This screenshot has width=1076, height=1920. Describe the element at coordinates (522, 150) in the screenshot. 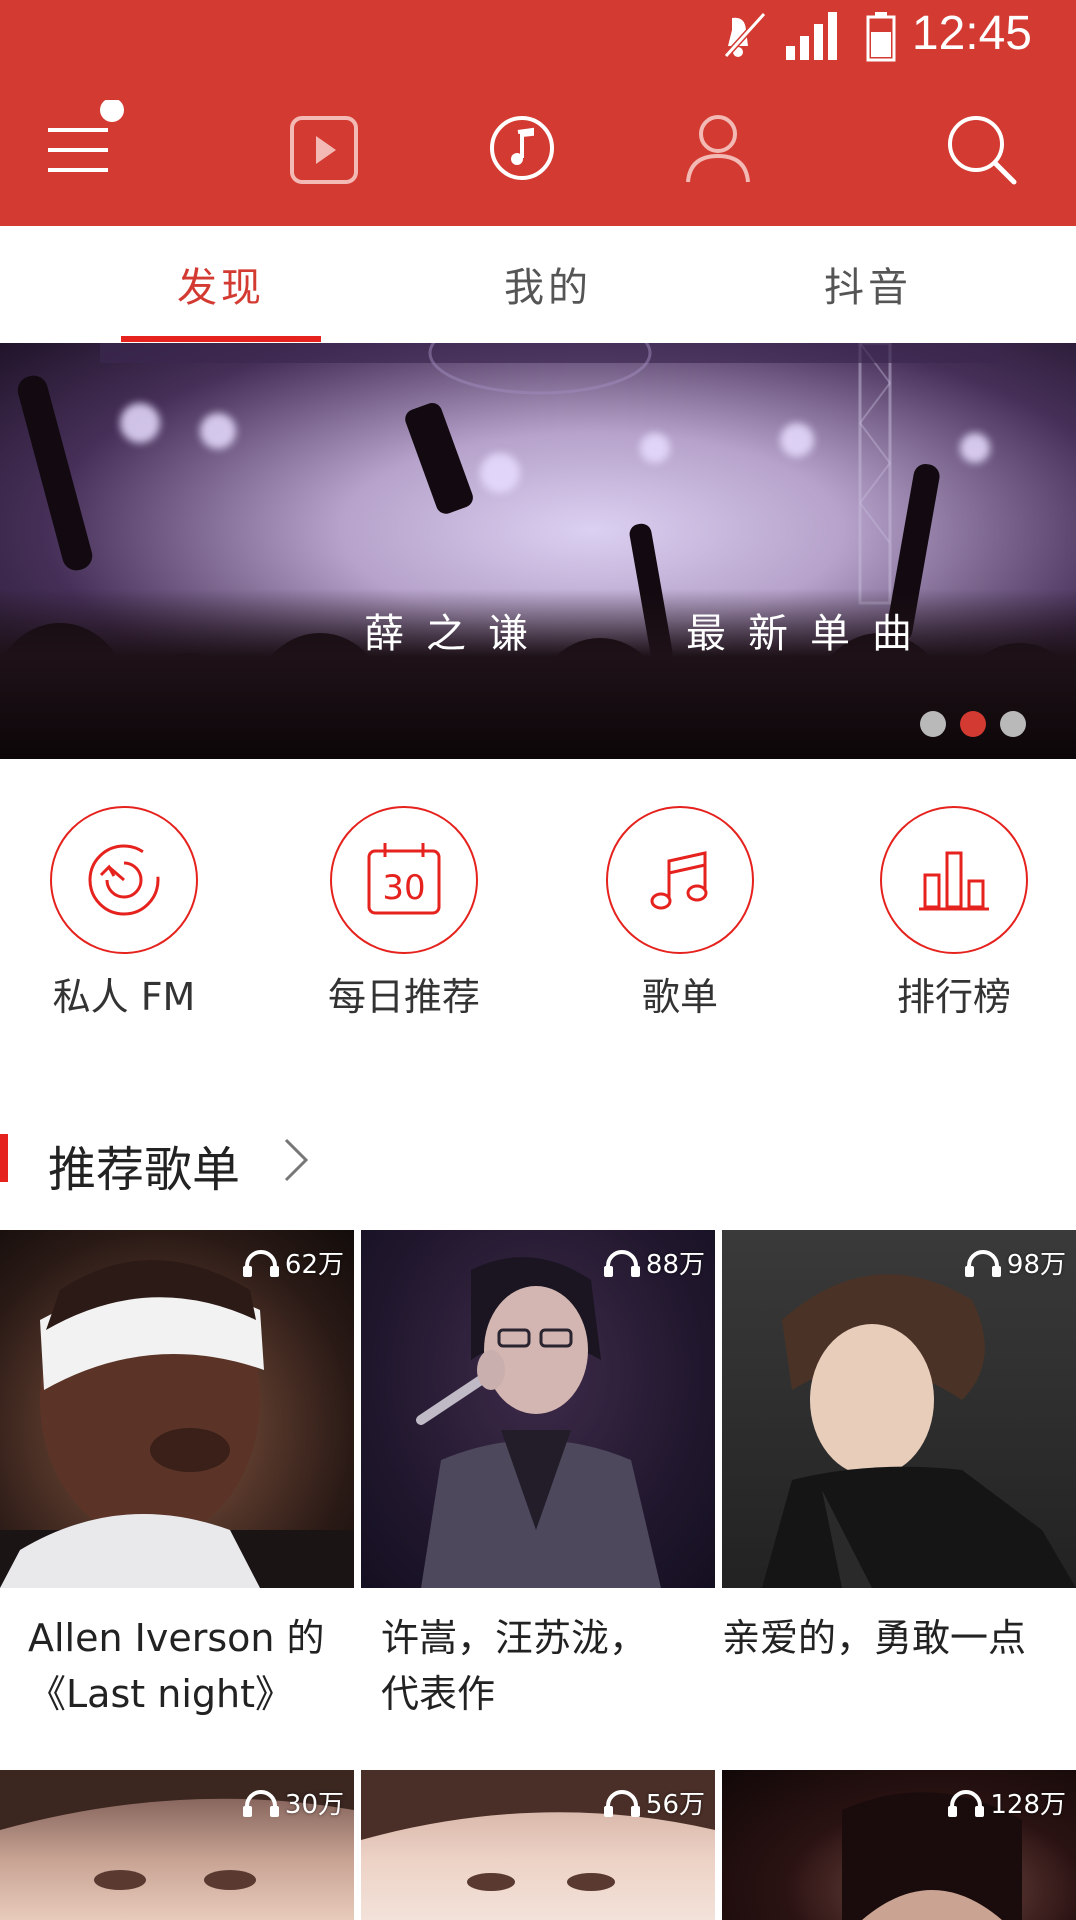

I see `music-icon` at that location.